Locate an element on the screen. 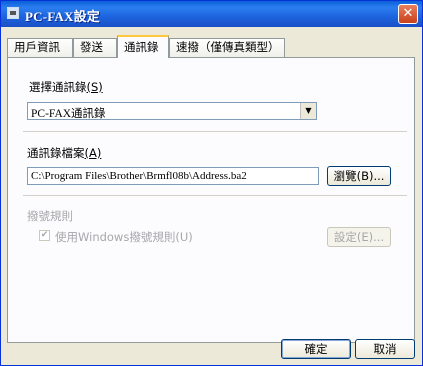 The image size is (423, 366). fax-app-icon is located at coordinates (13, 13).